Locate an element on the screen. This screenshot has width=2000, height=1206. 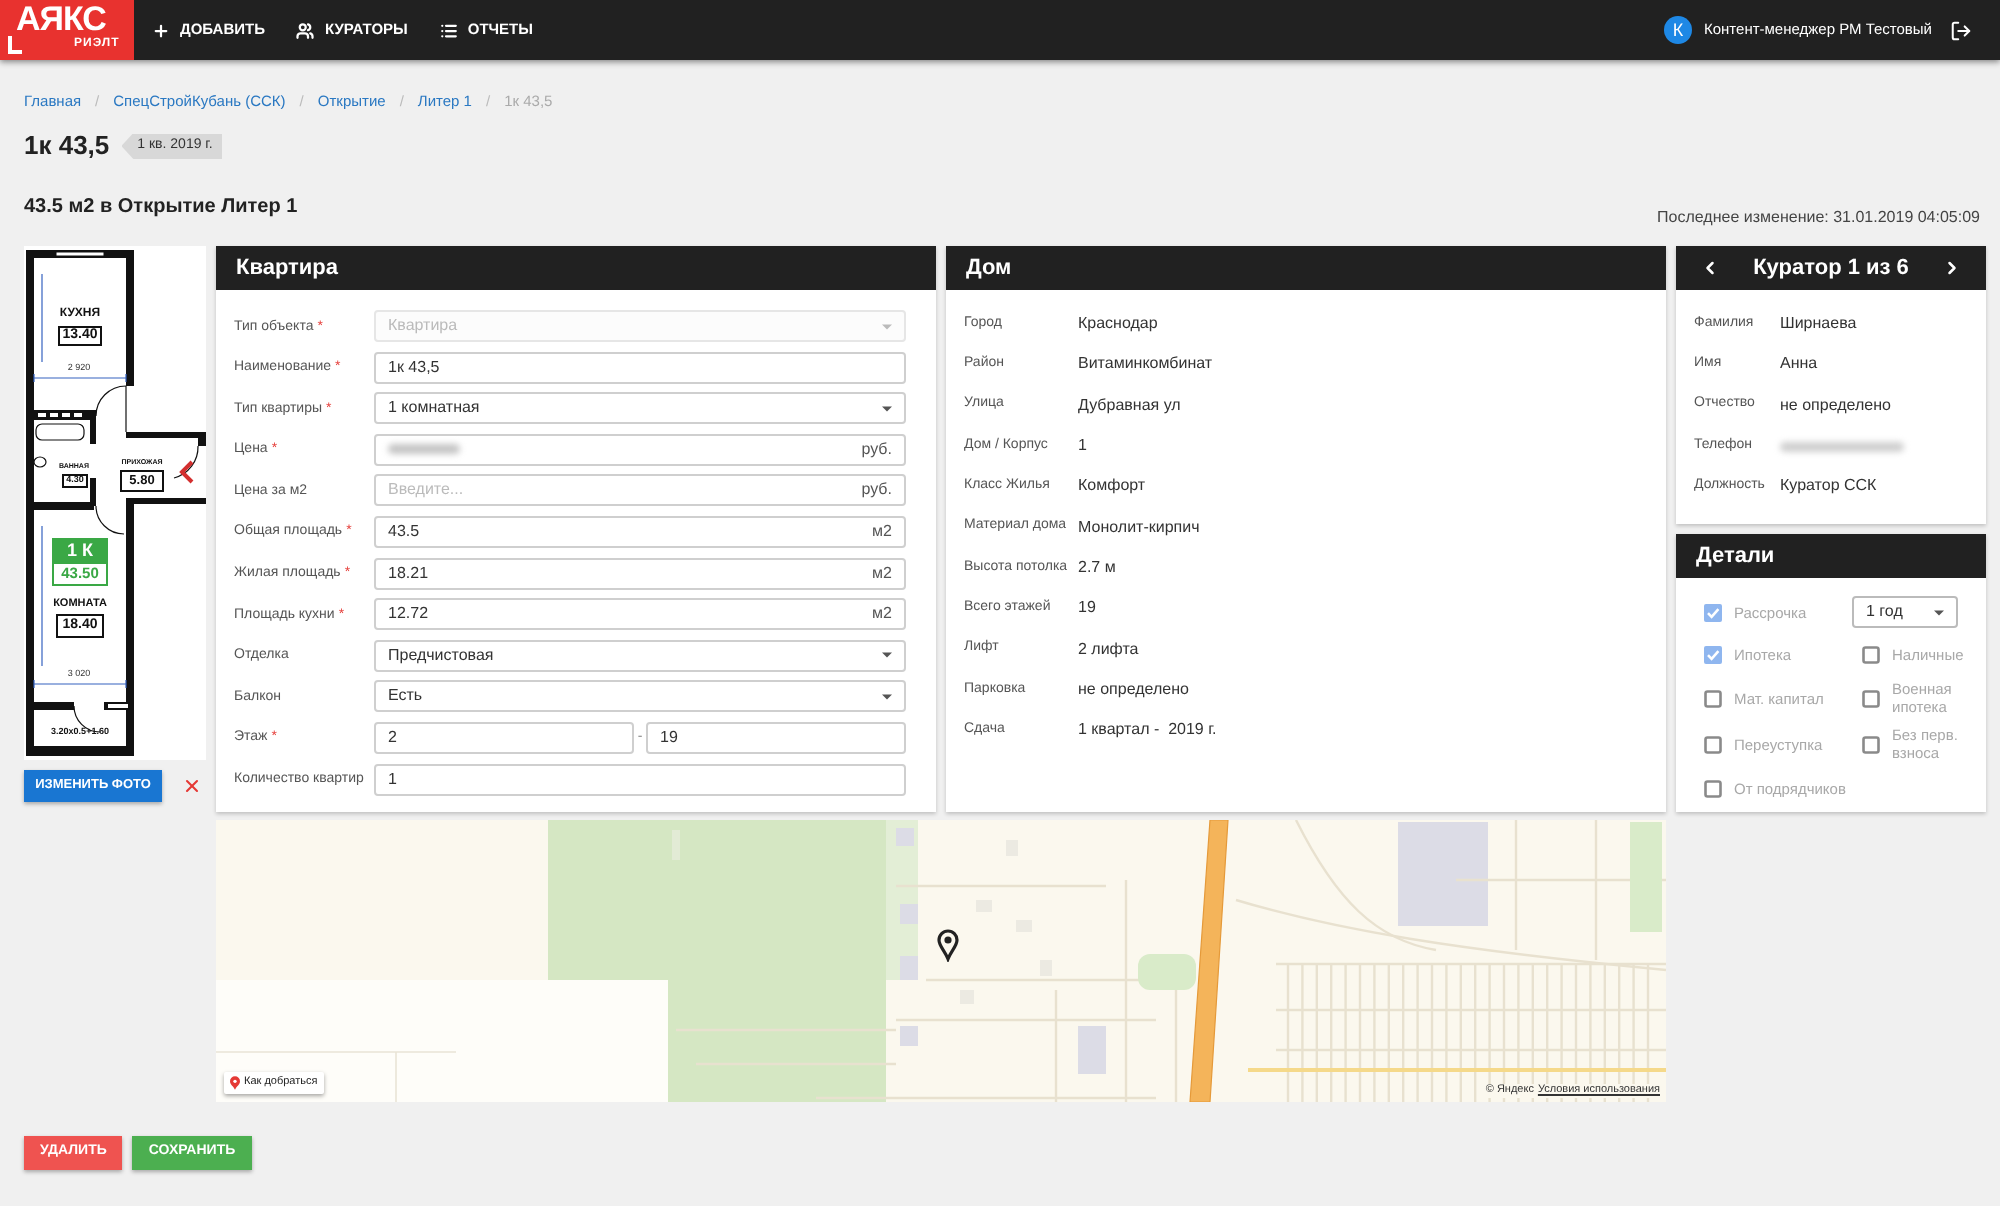
list-icon is located at coordinates (448, 30).